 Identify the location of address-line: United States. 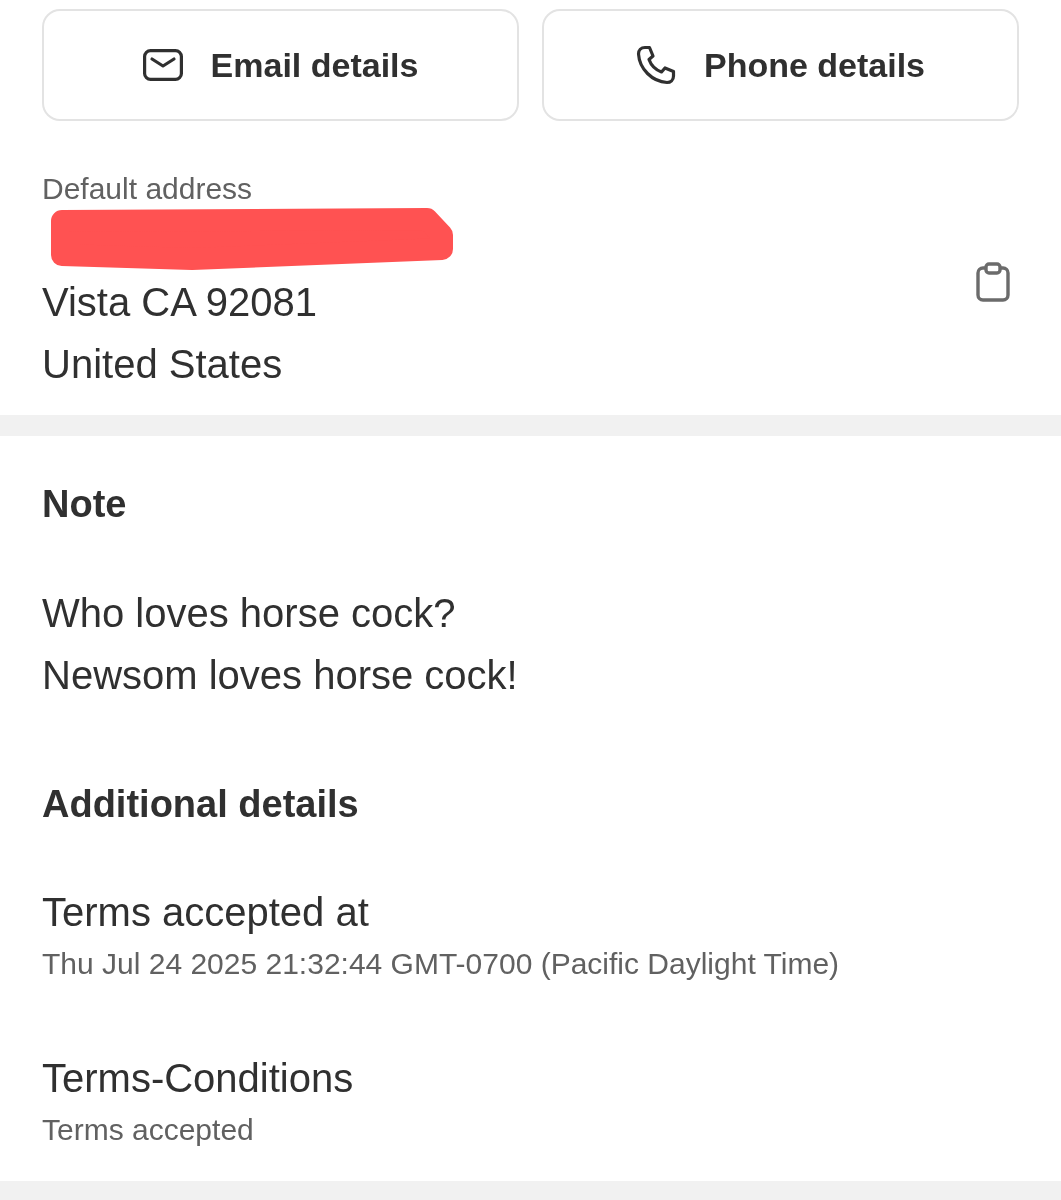
(163, 364).